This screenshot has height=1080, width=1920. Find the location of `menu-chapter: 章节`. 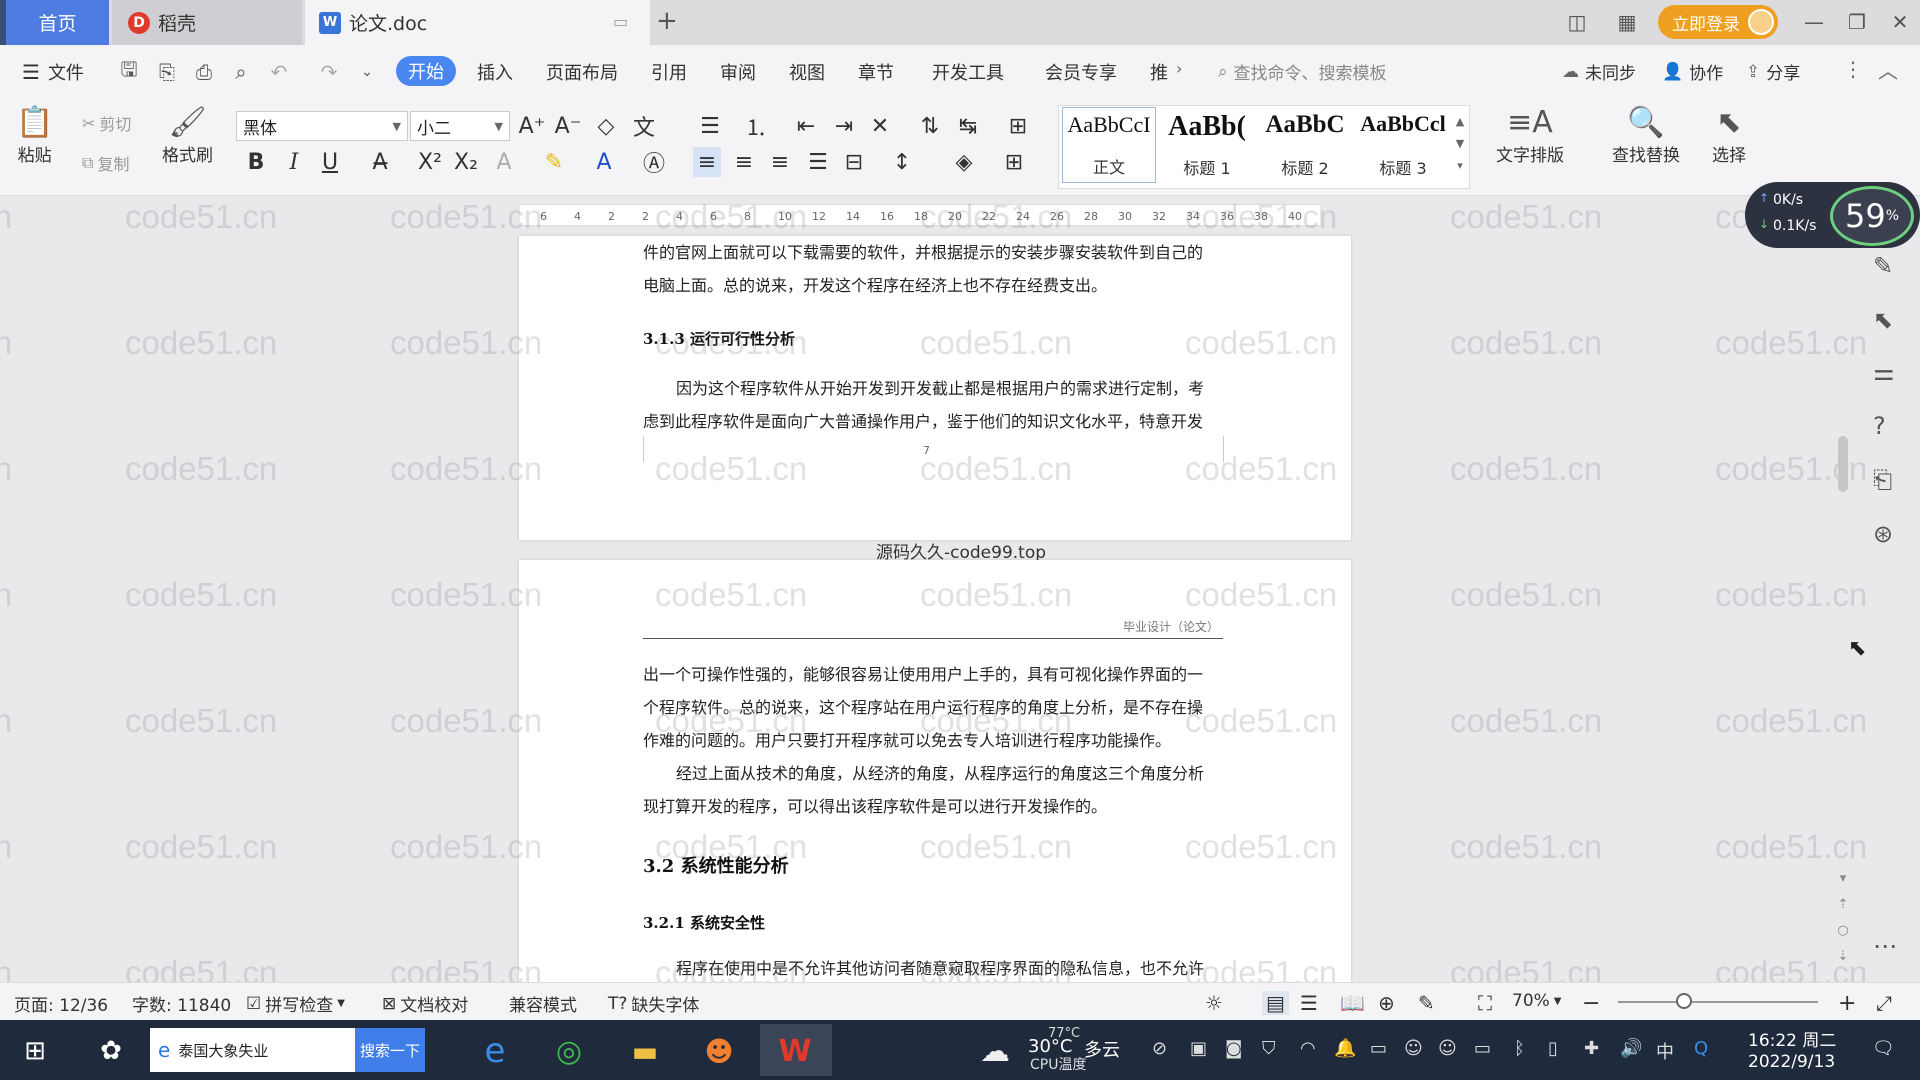

menu-chapter: 章节 is located at coordinates (876, 72).